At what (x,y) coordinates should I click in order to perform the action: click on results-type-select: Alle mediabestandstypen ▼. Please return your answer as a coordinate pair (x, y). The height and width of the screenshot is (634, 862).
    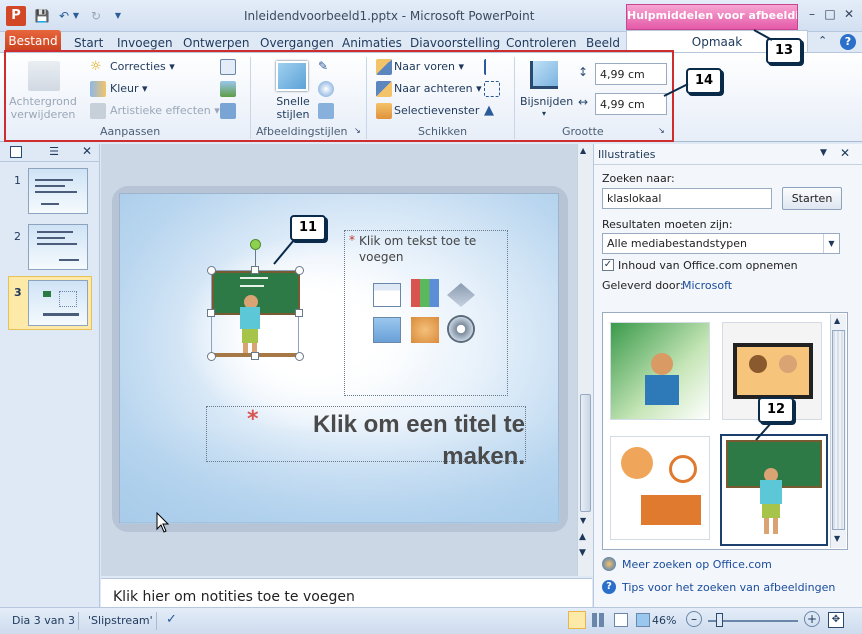
    Looking at the image, I should click on (721, 243).